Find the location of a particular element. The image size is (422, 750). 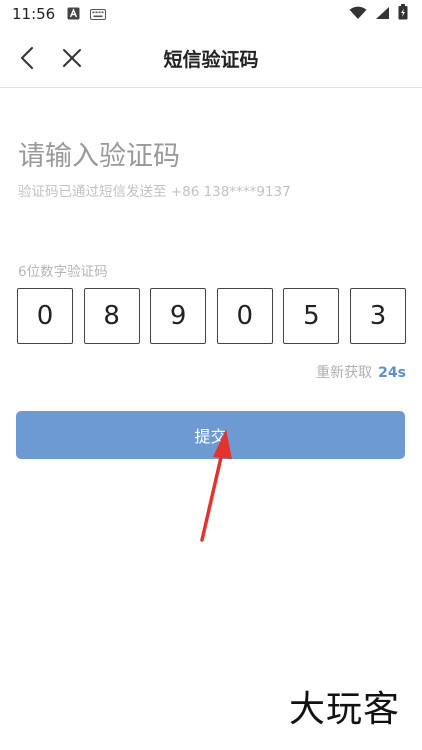

nav-bar: 短信验证码 is located at coordinates (211, 58).